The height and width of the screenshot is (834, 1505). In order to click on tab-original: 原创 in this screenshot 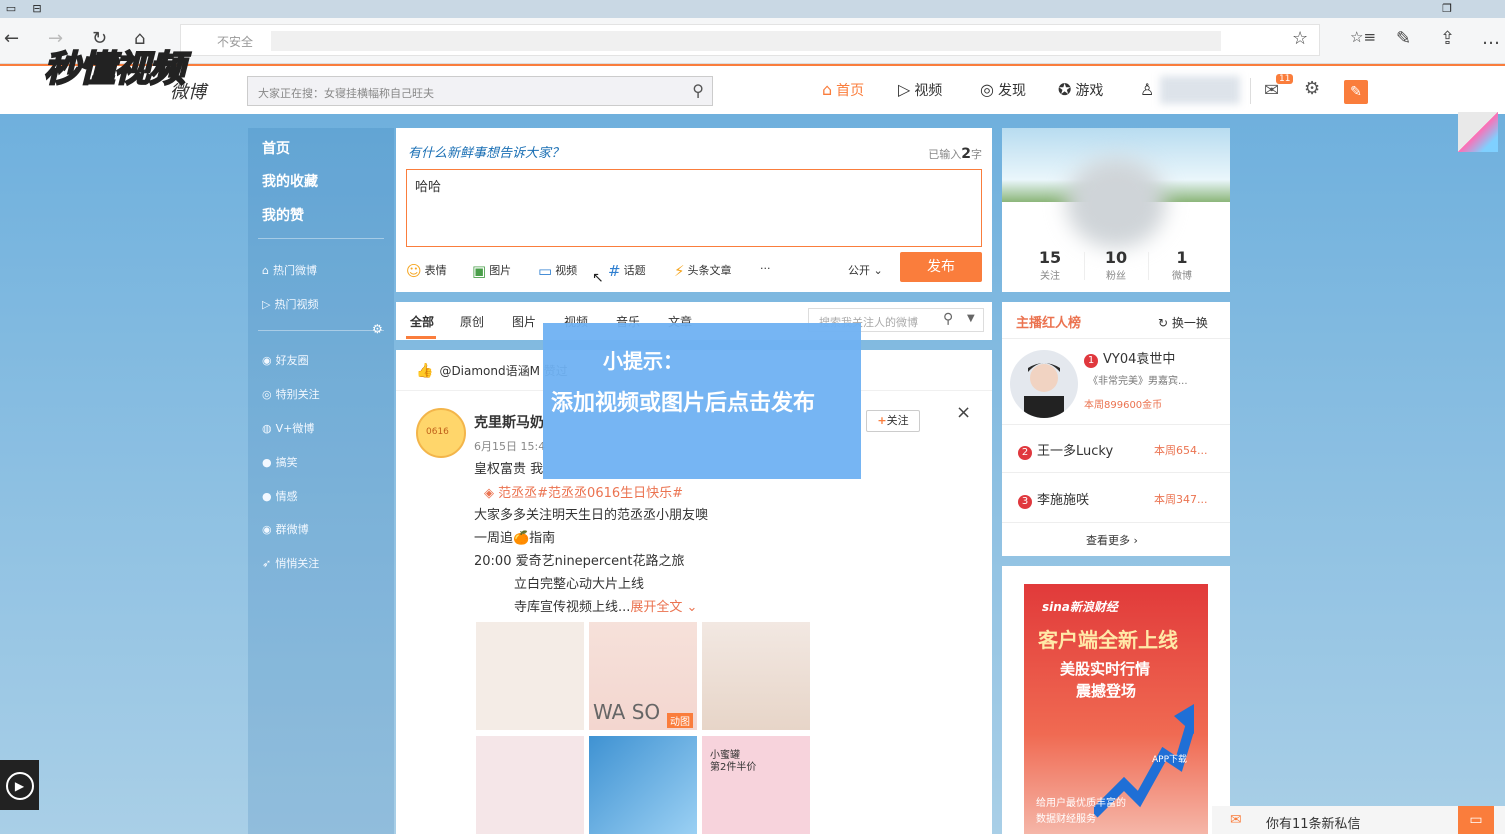, I will do `click(472, 321)`.